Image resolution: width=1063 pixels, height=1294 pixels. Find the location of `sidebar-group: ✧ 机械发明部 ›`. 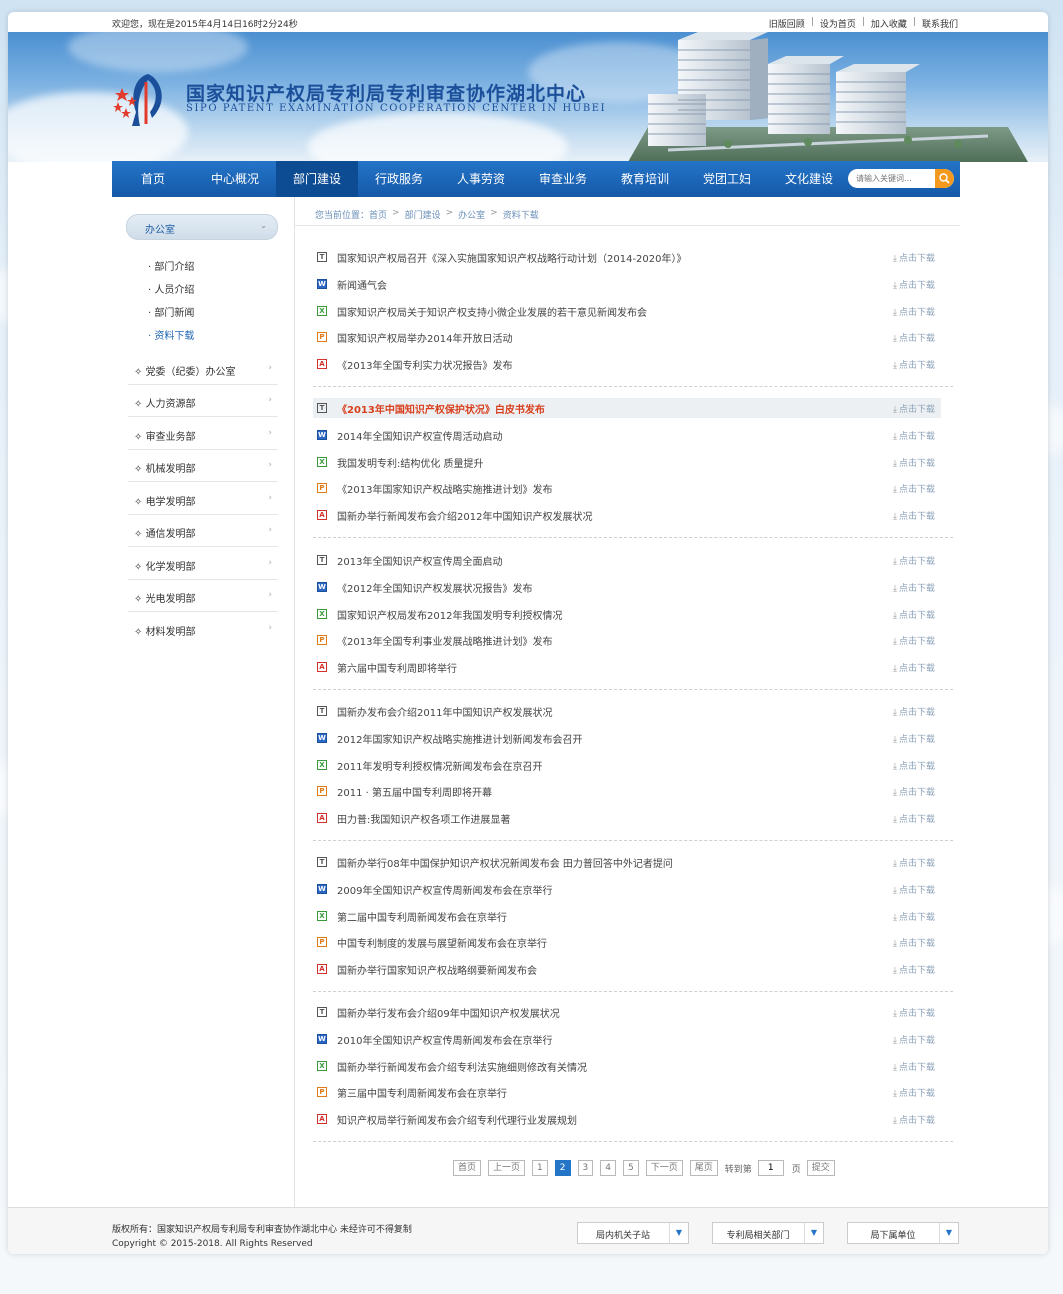

sidebar-group: ✧ 机械发明部 › is located at coordinates (203, 465).